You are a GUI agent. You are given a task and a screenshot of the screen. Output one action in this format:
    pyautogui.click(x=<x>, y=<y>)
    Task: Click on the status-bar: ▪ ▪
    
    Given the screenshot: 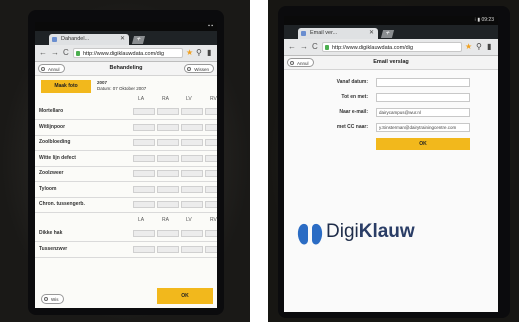 What is the action you would take?
    pyautogui.click(x=126, y=26)
    